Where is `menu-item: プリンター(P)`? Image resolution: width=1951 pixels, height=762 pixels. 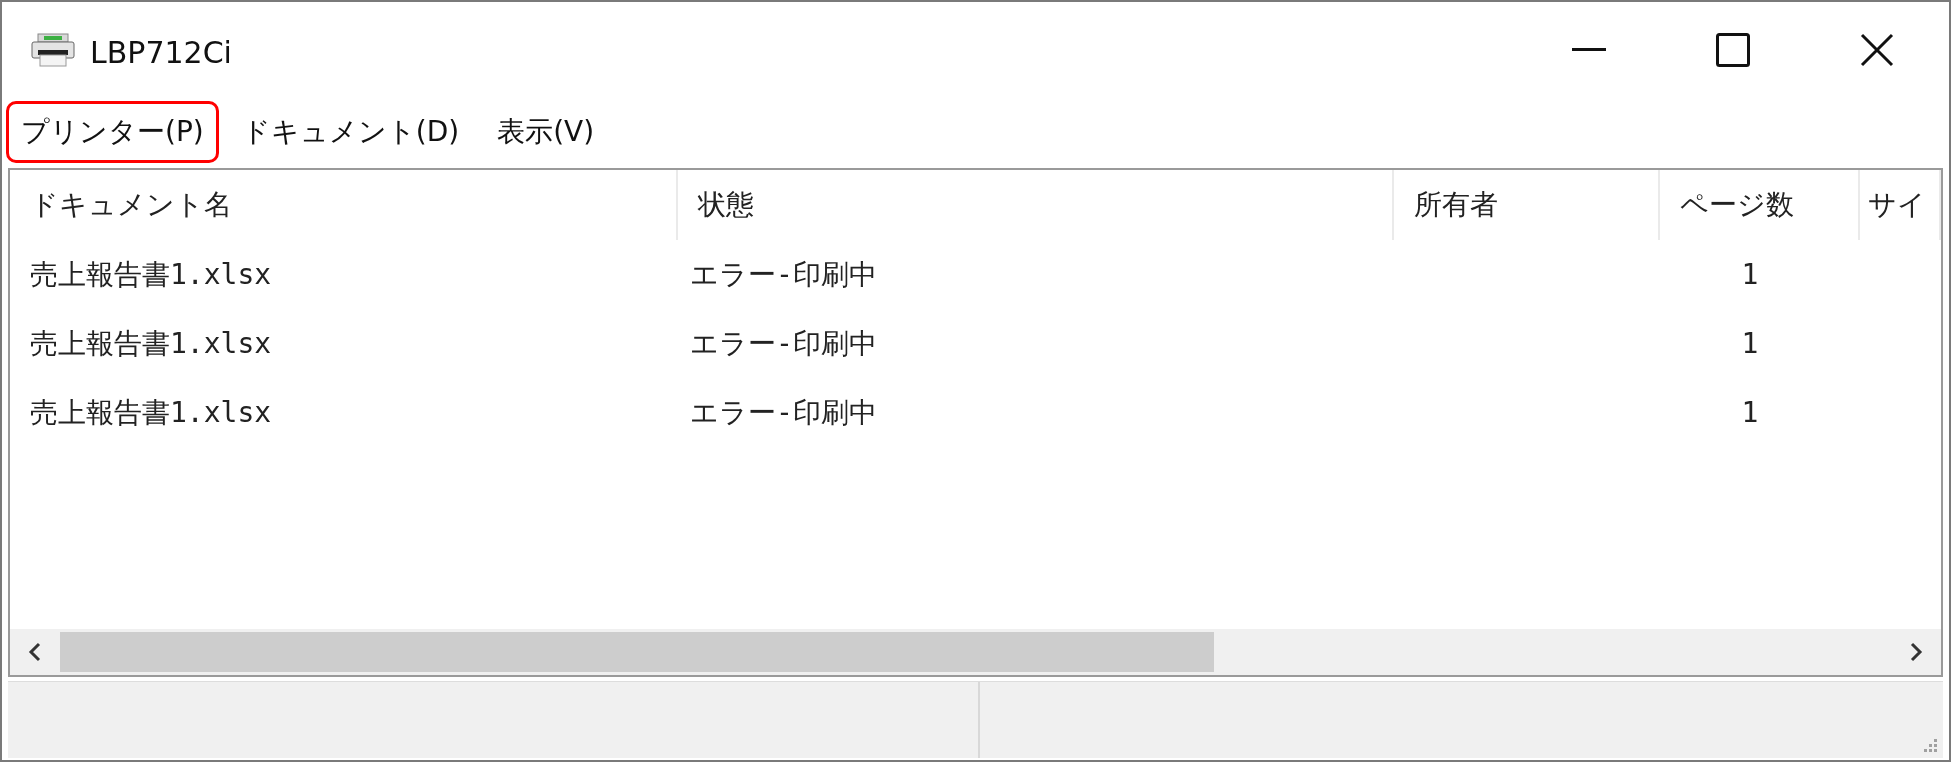
menu-item: プリンター(P) is located at coordinates (112, 132).